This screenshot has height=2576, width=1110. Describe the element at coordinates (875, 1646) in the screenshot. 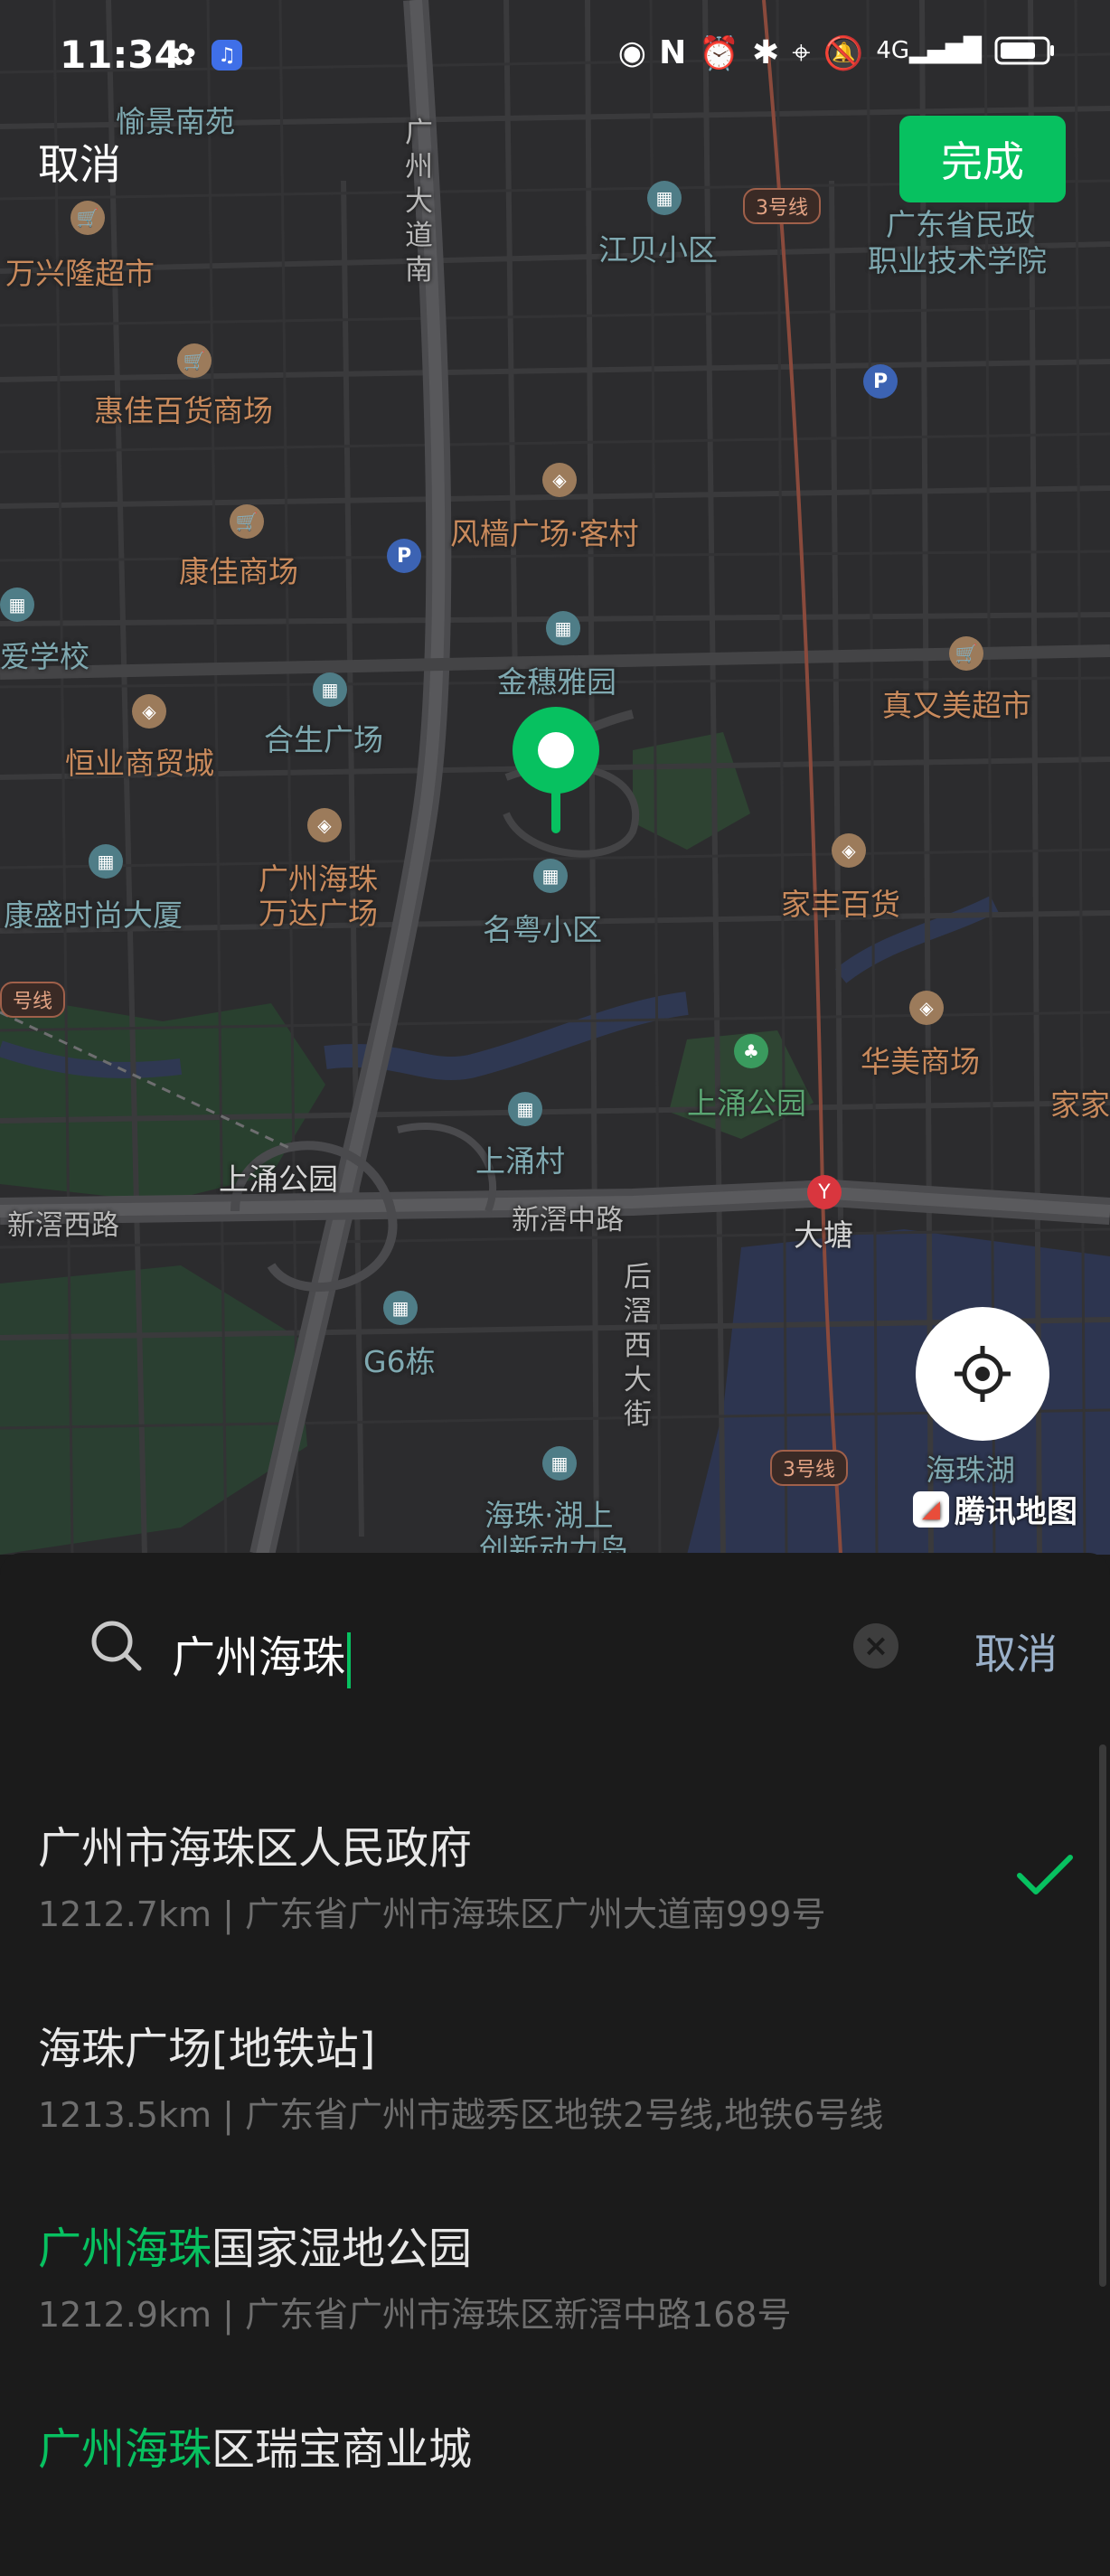

I see `clear-search-button: ×` at that location.